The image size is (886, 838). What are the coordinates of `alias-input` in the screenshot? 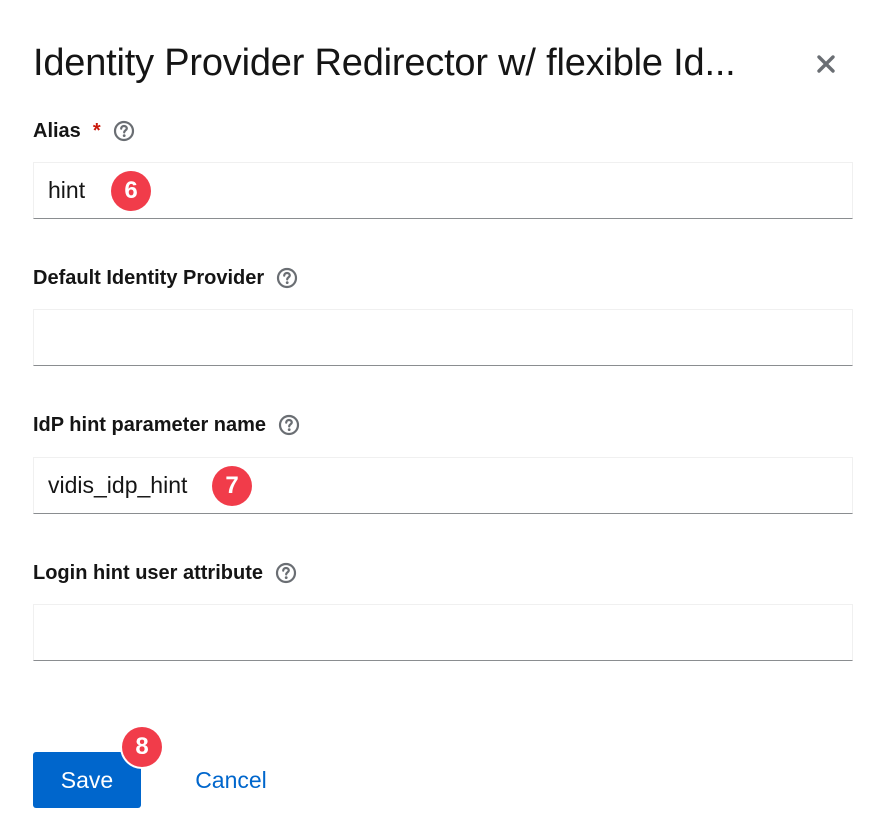 It's located at (443, 190).